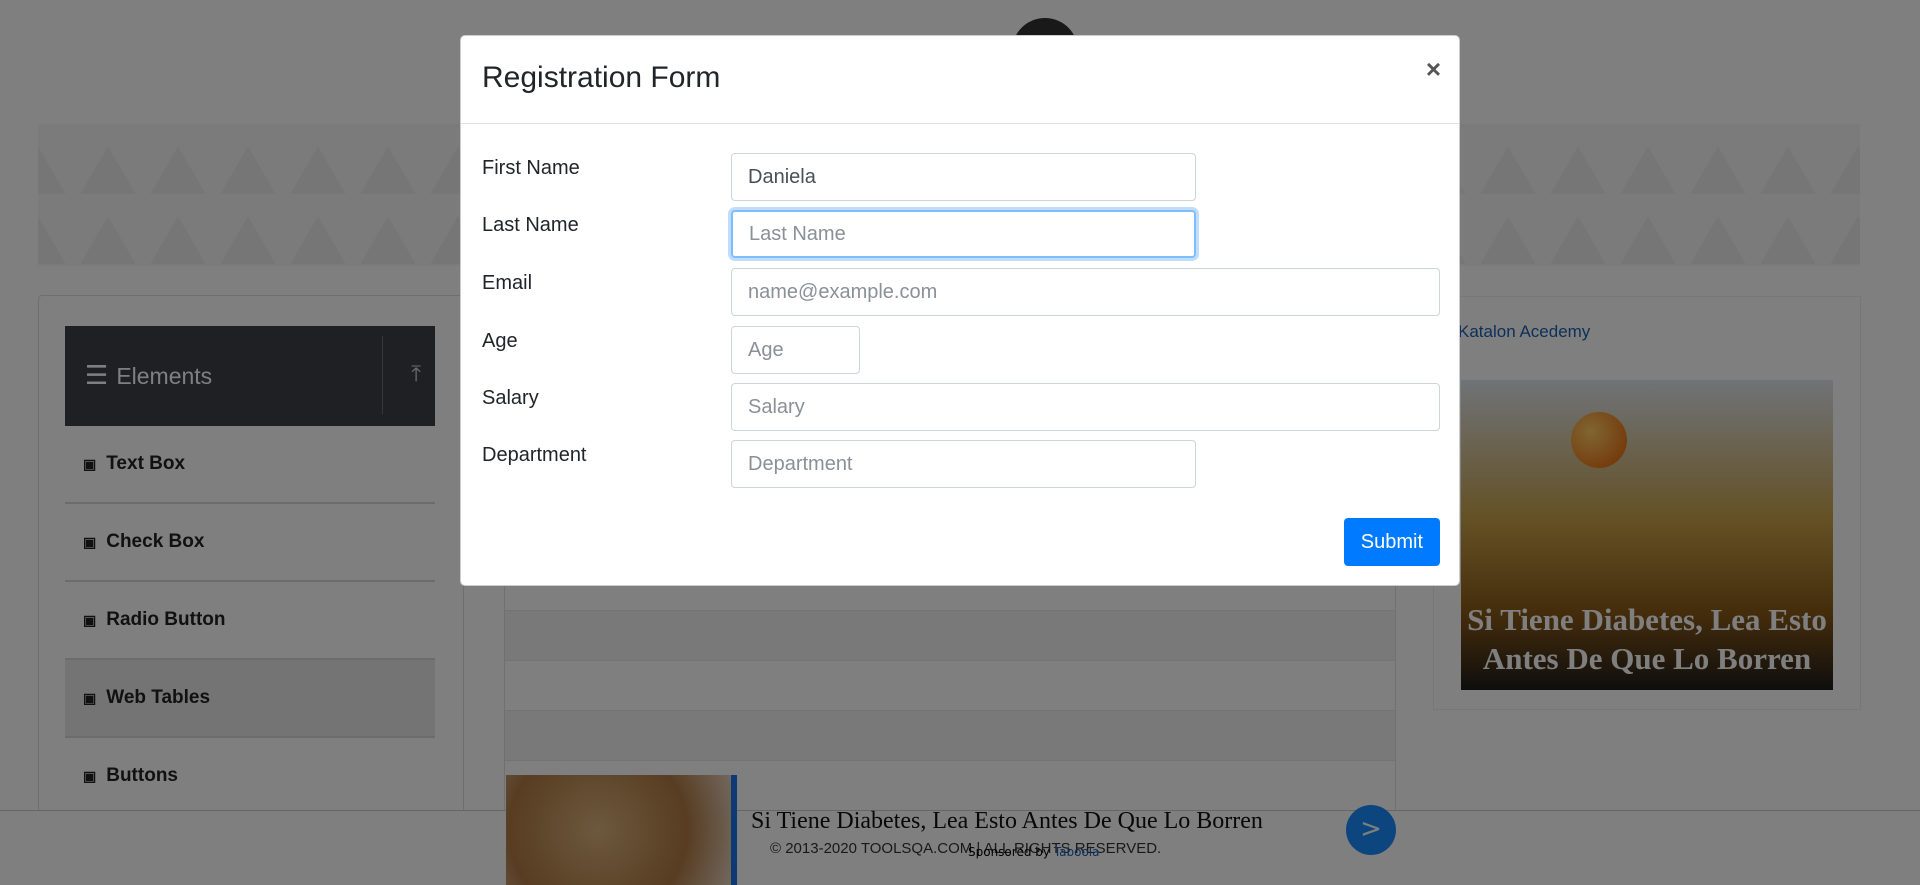 Image resolution: width=1920 pixels, height=885 pixels. I want to click on last-name-input, so click(963, 234).